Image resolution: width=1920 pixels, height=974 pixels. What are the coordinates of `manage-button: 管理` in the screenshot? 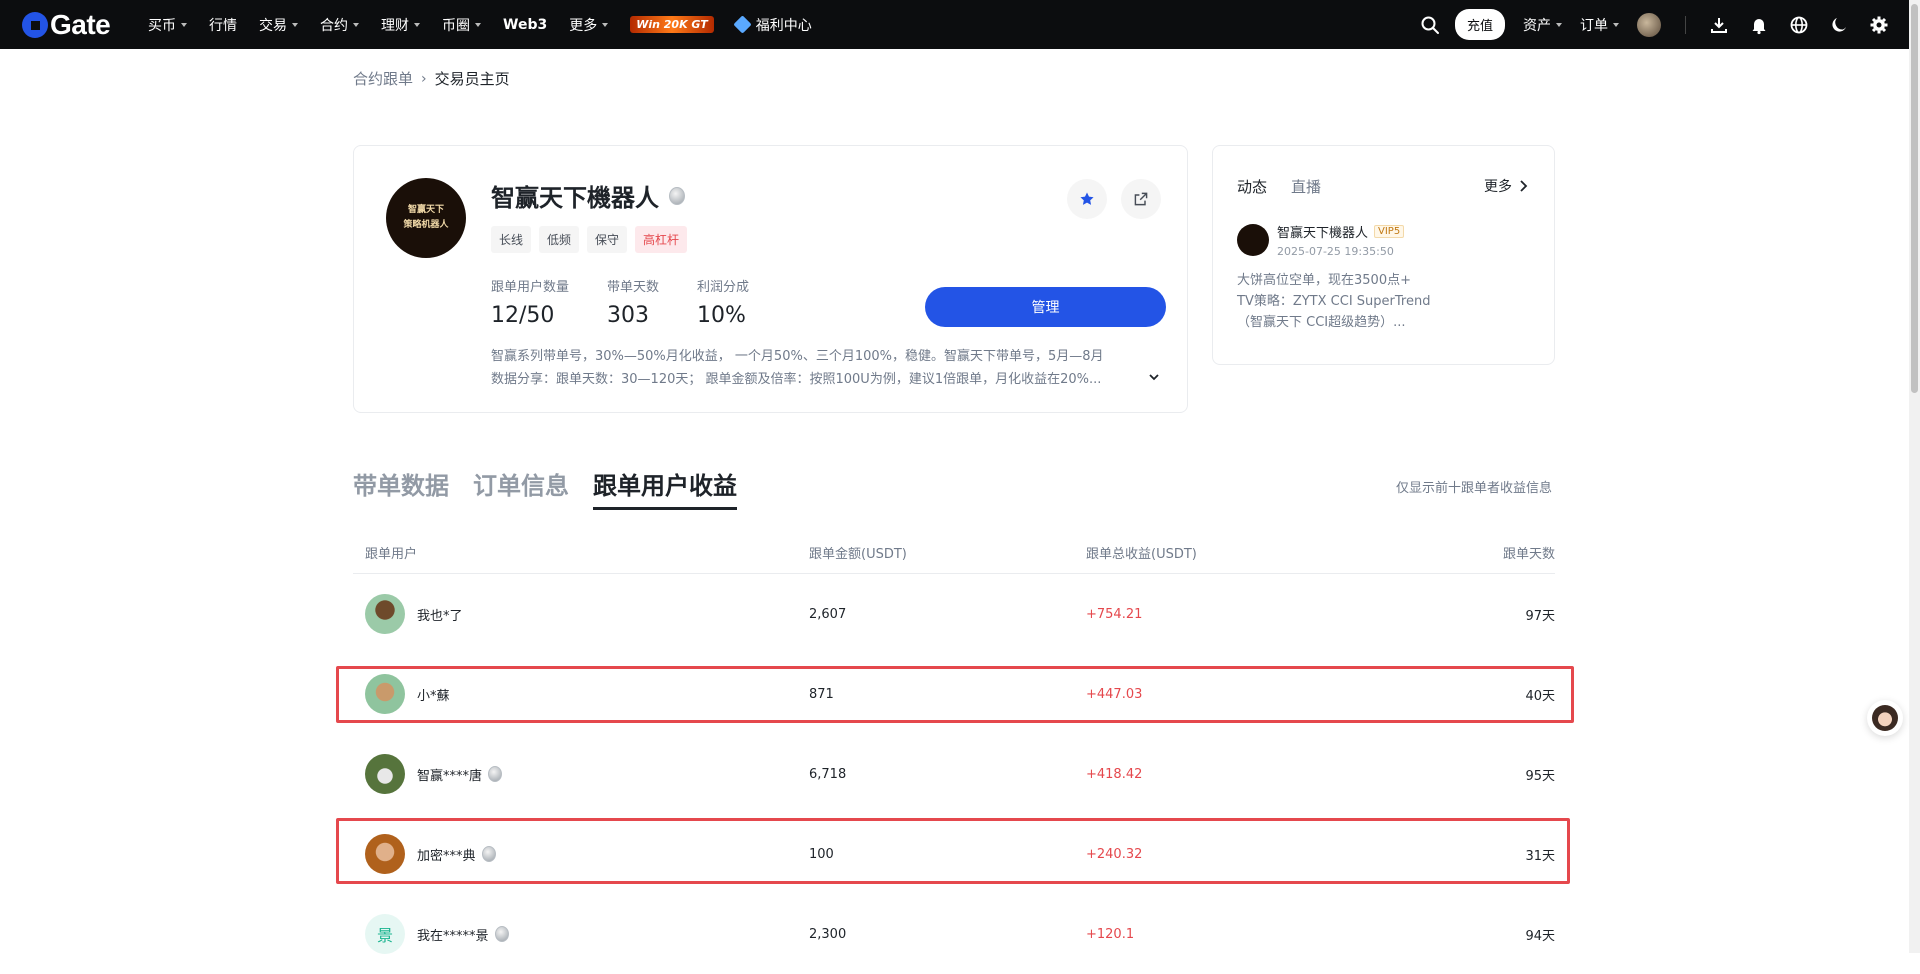 It's located at (1045, 307).